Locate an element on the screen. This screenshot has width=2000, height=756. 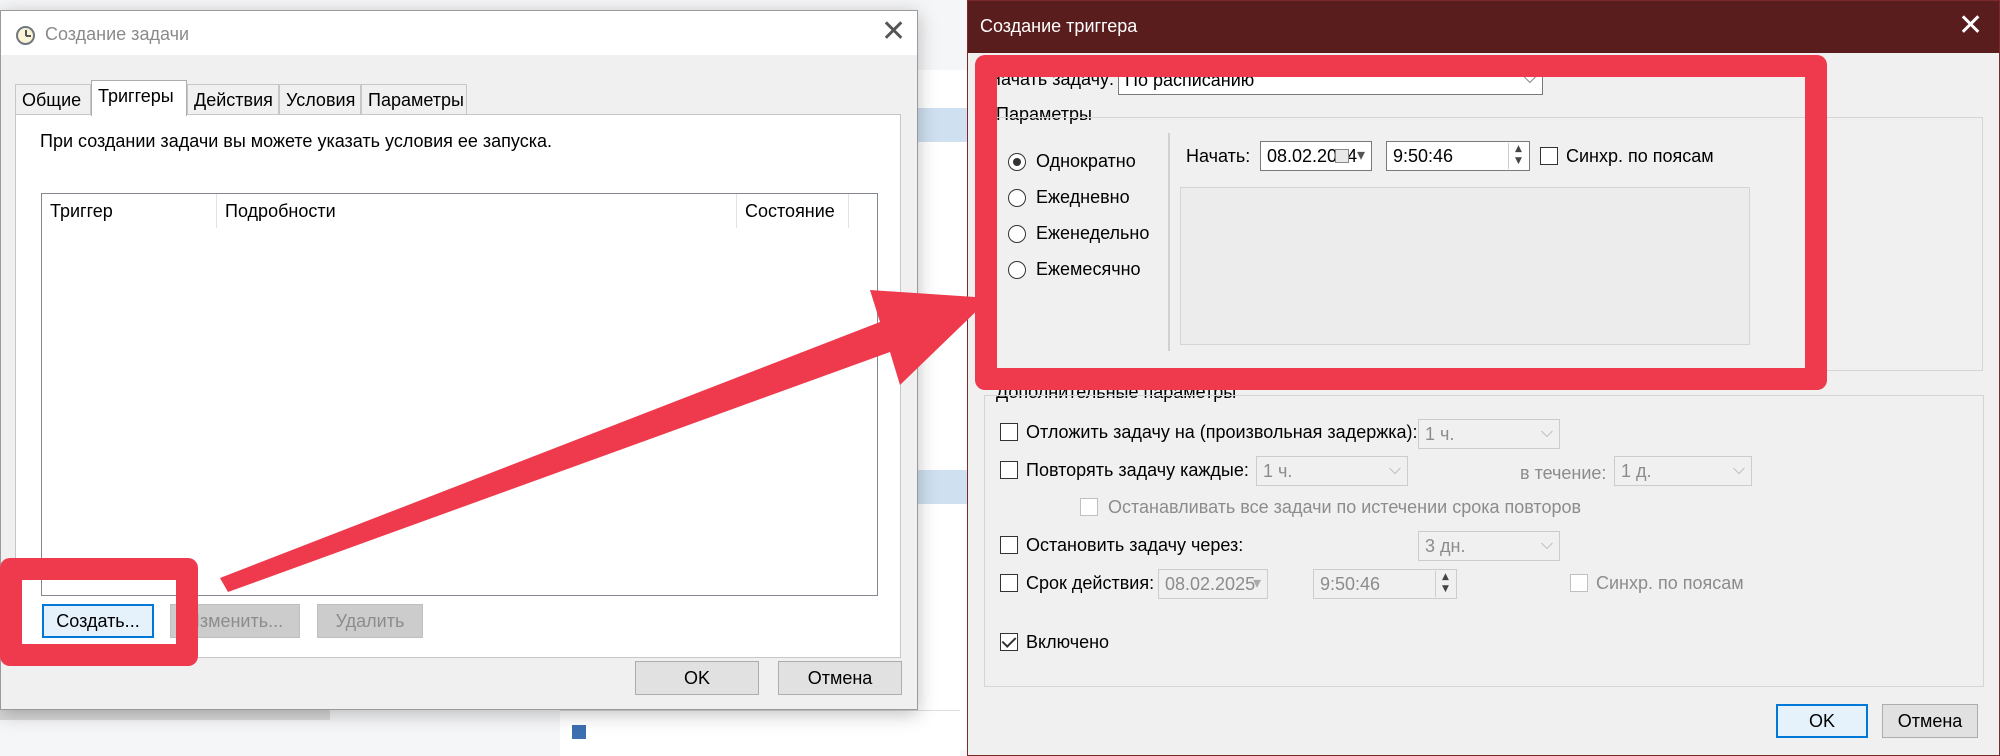
expire-date-picker: 08.02.2025 ▾ is located at coordinates (1213, 584).